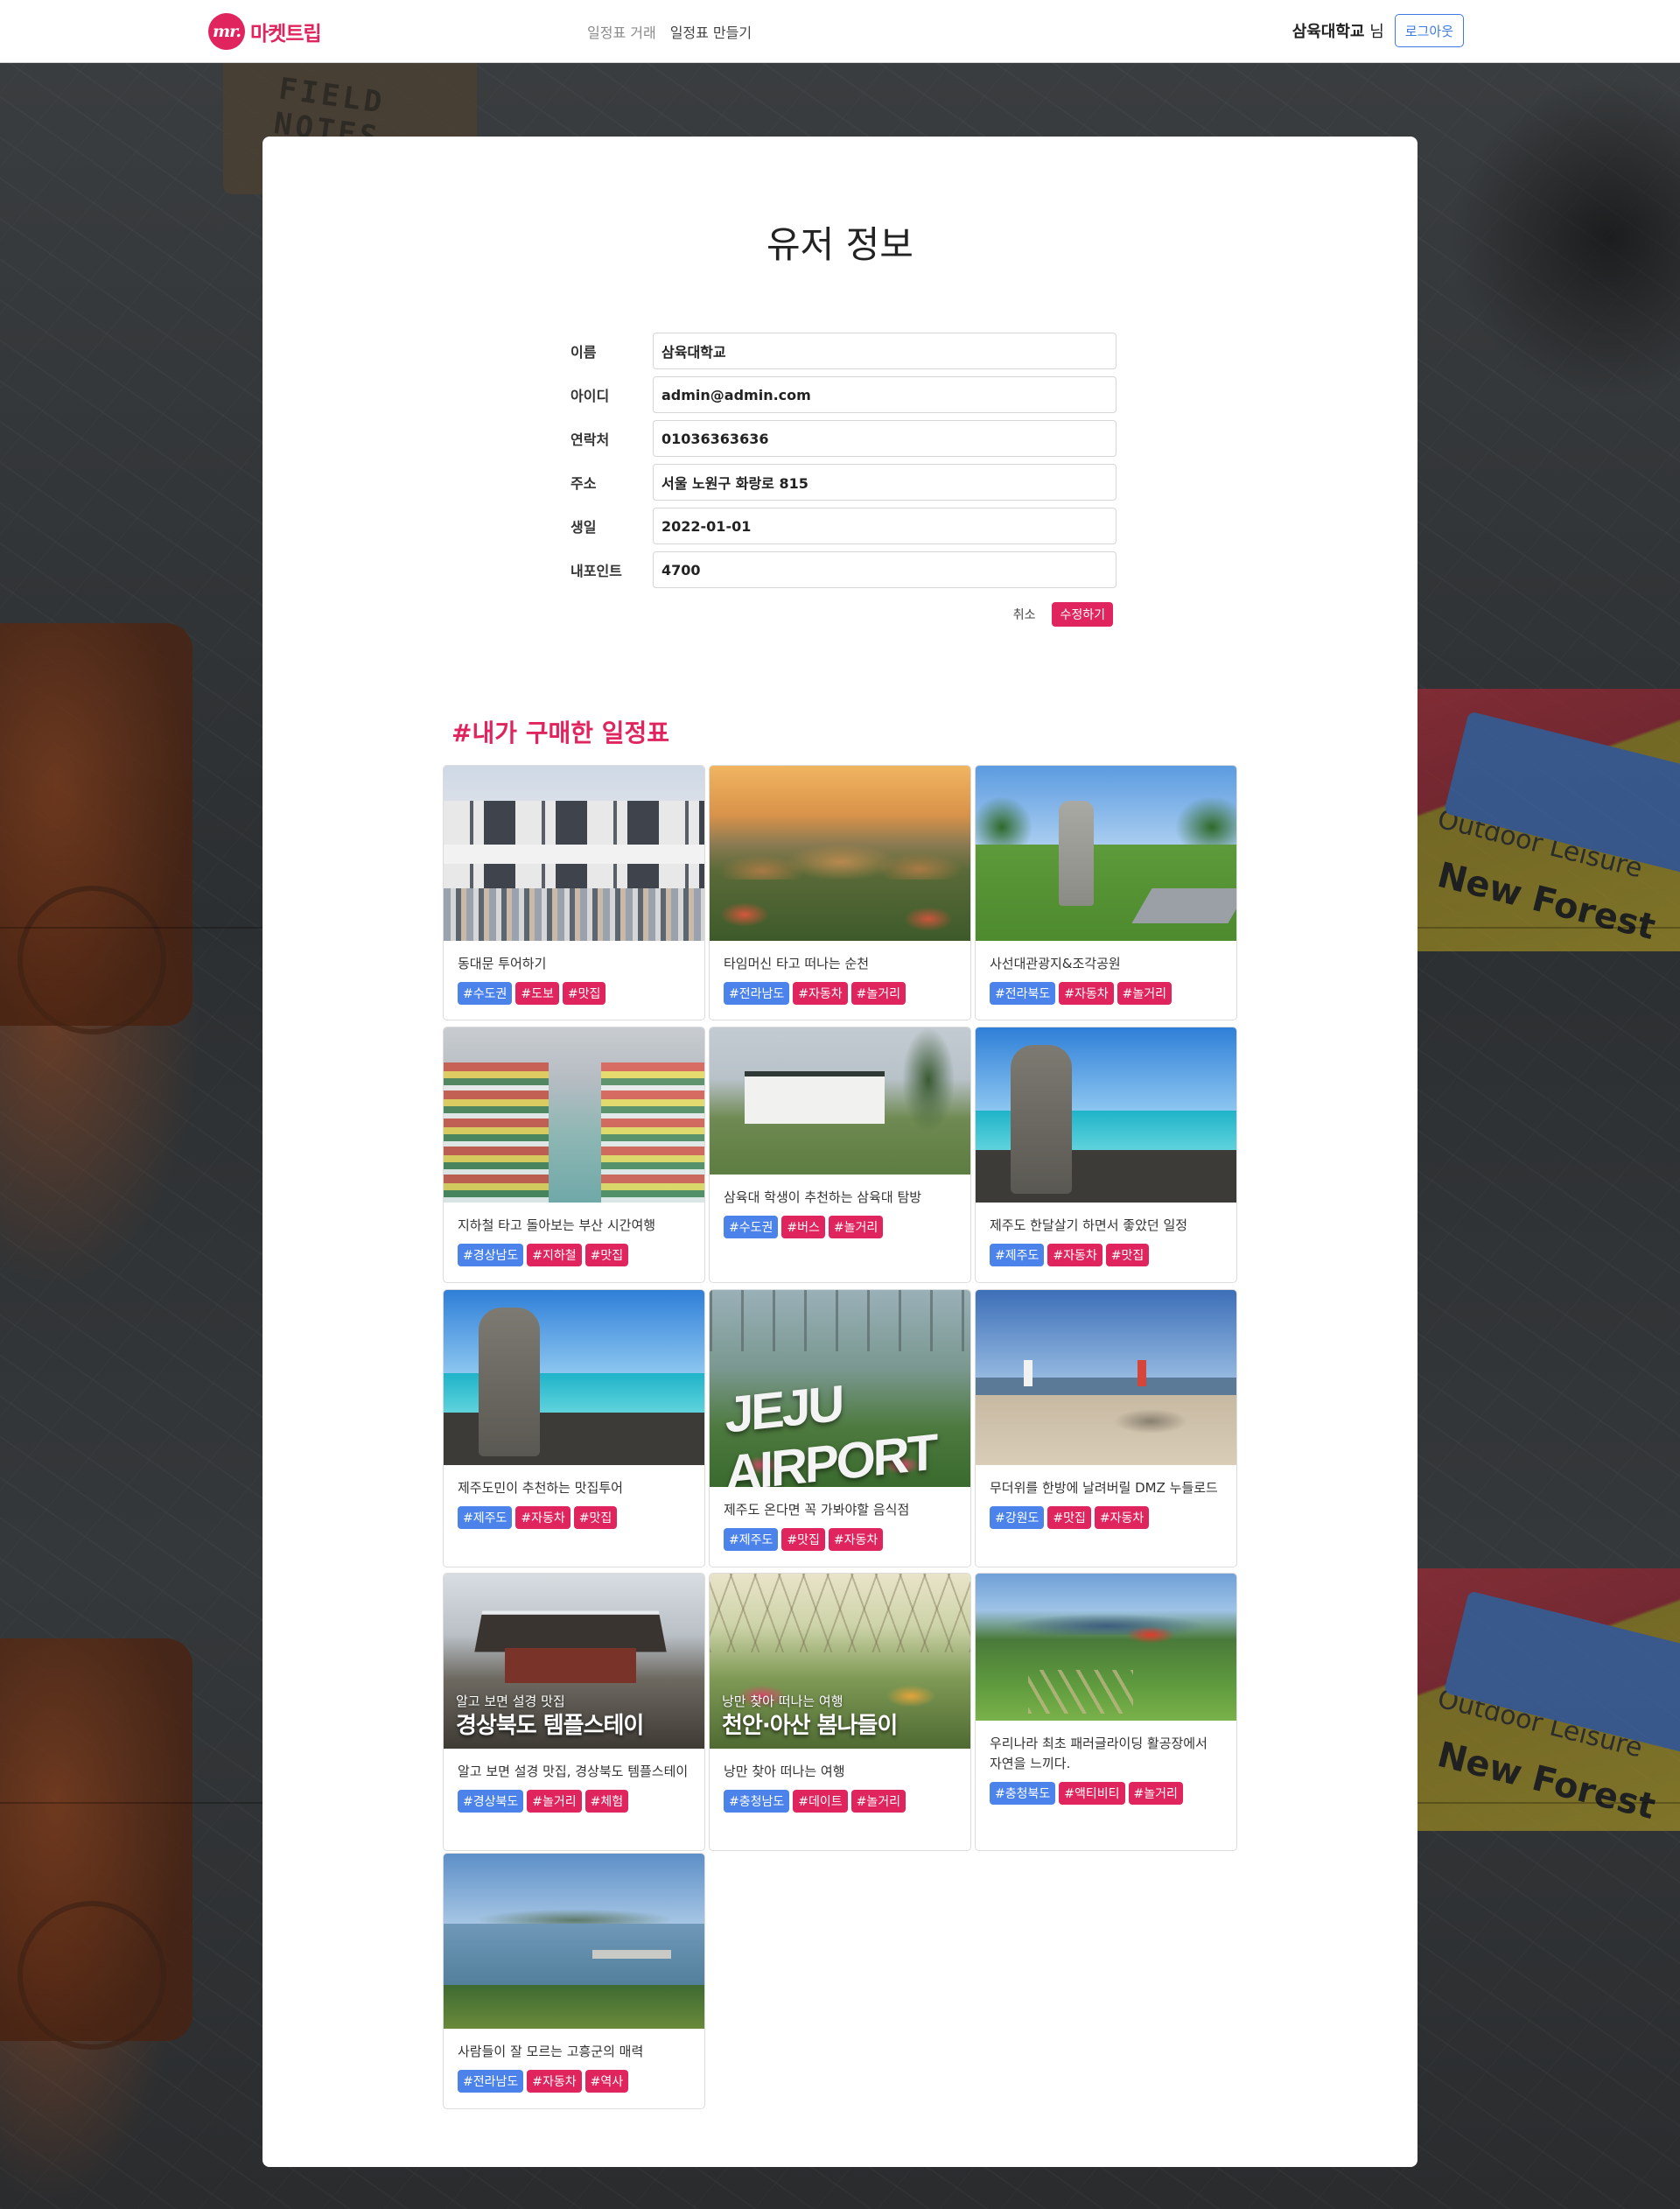 The image size is (1680, 2209). What do you see at coordinates (846, 614) in the screenshot?
I see `form-actions: 취소 수정하기` at bounding box center [846, 614].